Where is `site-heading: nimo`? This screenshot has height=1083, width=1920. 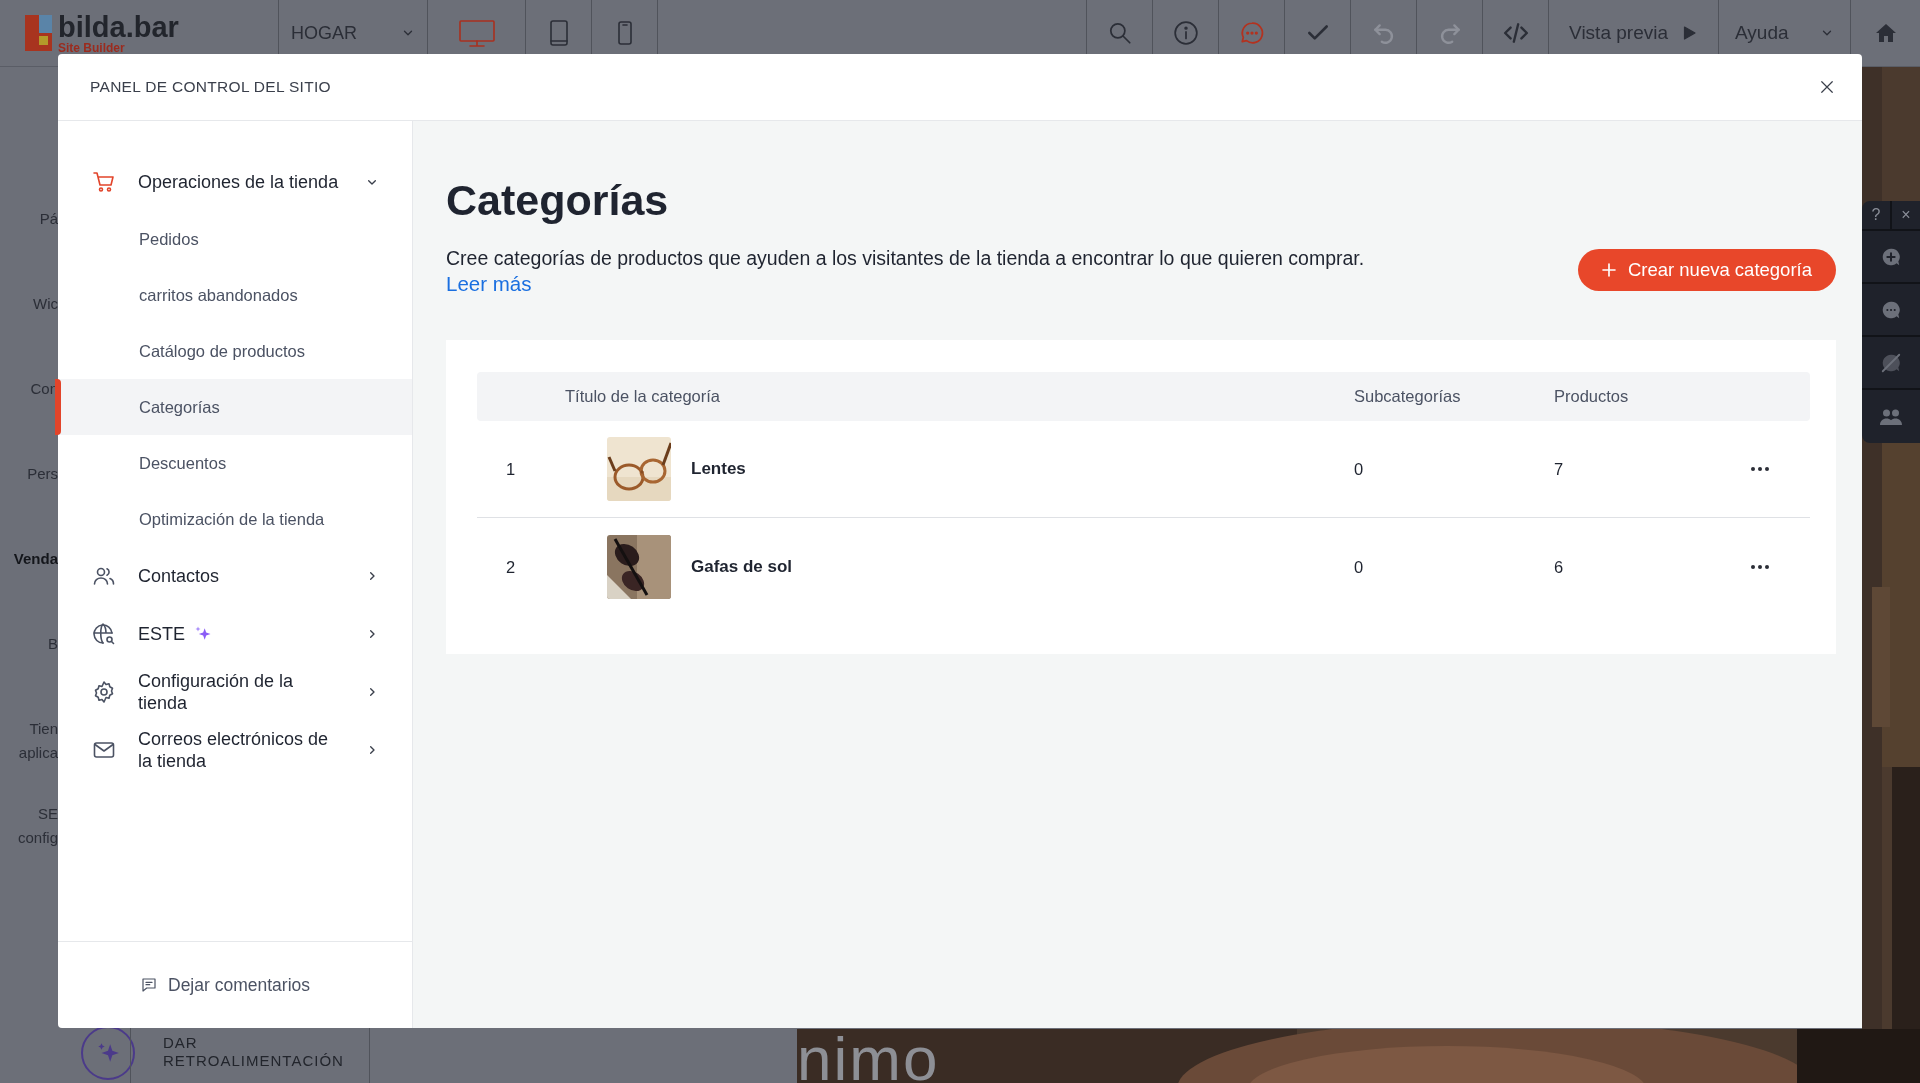
site-heading: nimo is located at coordinates (868, 1055).